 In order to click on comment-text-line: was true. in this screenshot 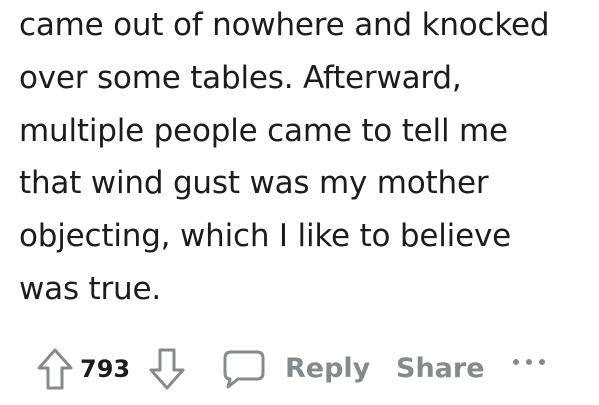, I will do `click(90, 288)`.